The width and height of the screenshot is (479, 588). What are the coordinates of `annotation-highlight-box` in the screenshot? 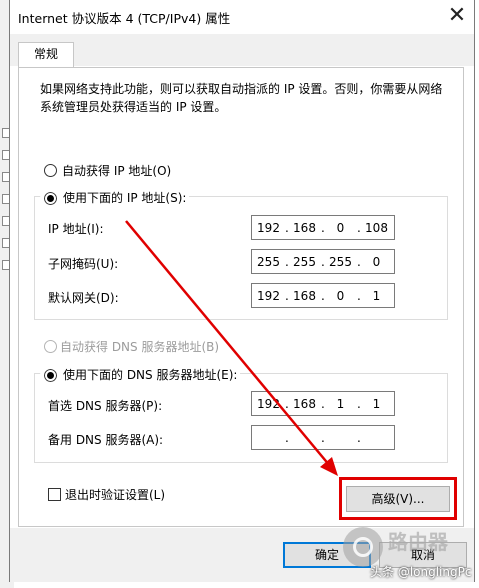 It's located at (398, 498).